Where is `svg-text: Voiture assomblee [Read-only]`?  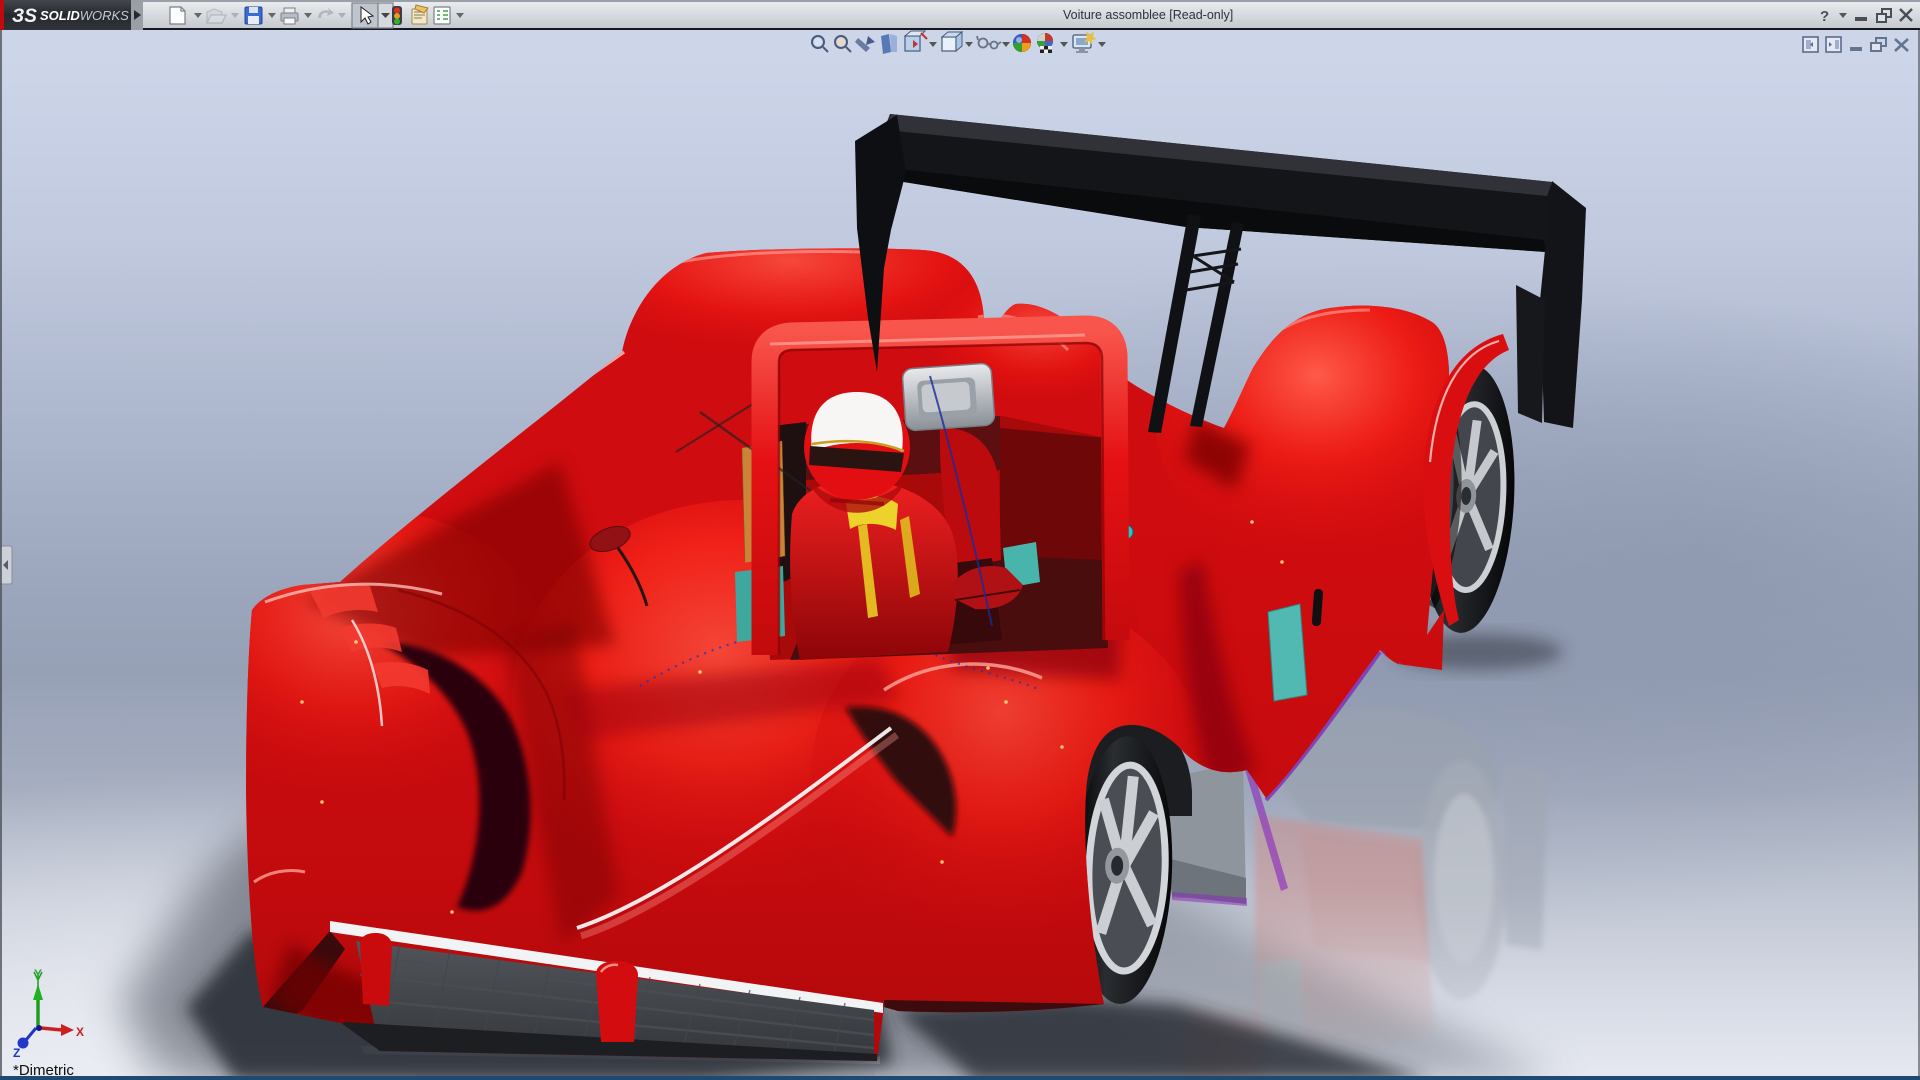
svg-text: Voiture assomblee [Read-only] is located at coordinates (1148, 15).